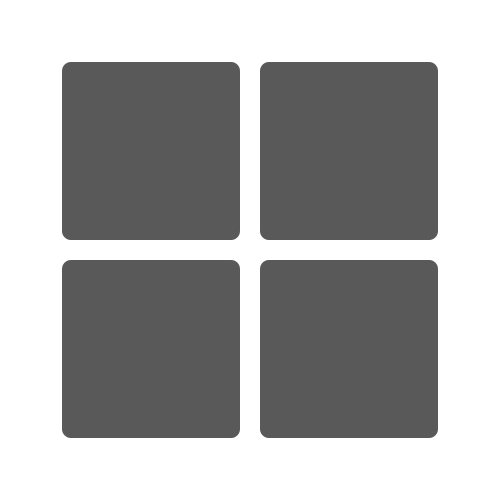 This screenshot has height=500, width=500. What do you see at coordinates (151, 151) in the screenshot?
I see `grid-tile-top-left` at bounding box center [151, 151].